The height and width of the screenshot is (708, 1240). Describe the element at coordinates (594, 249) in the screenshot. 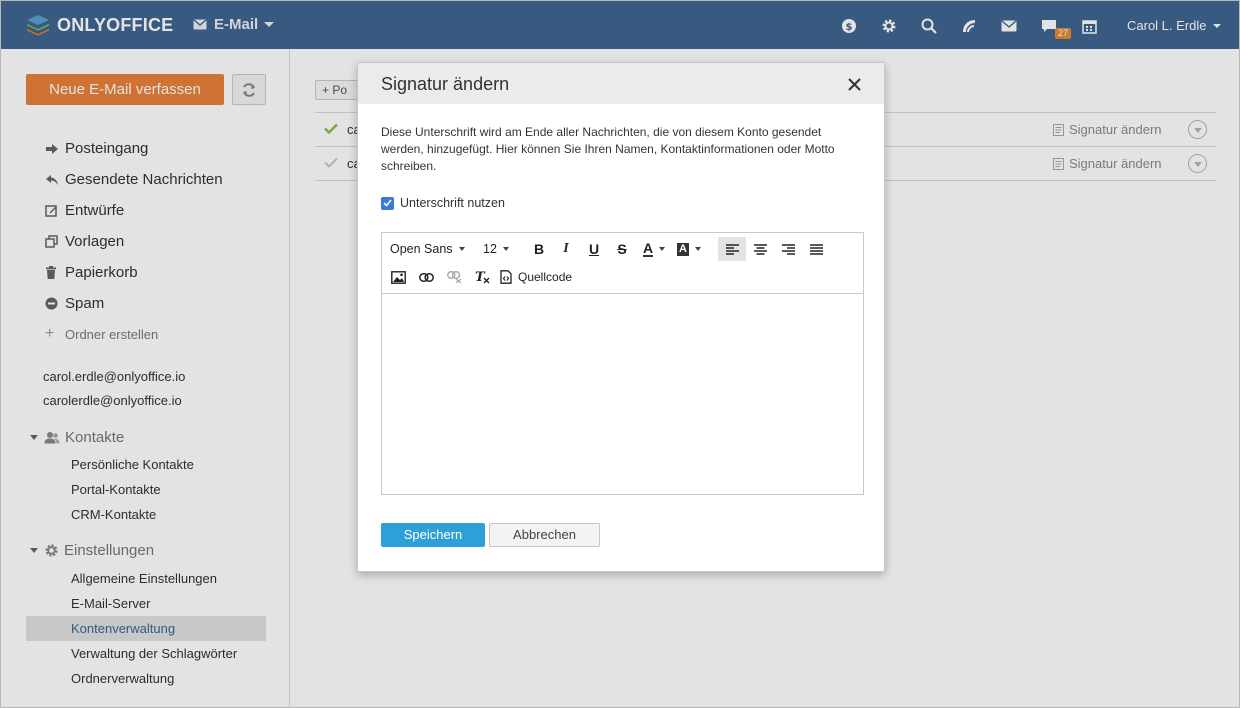

I see `underline-button: U` at that location.